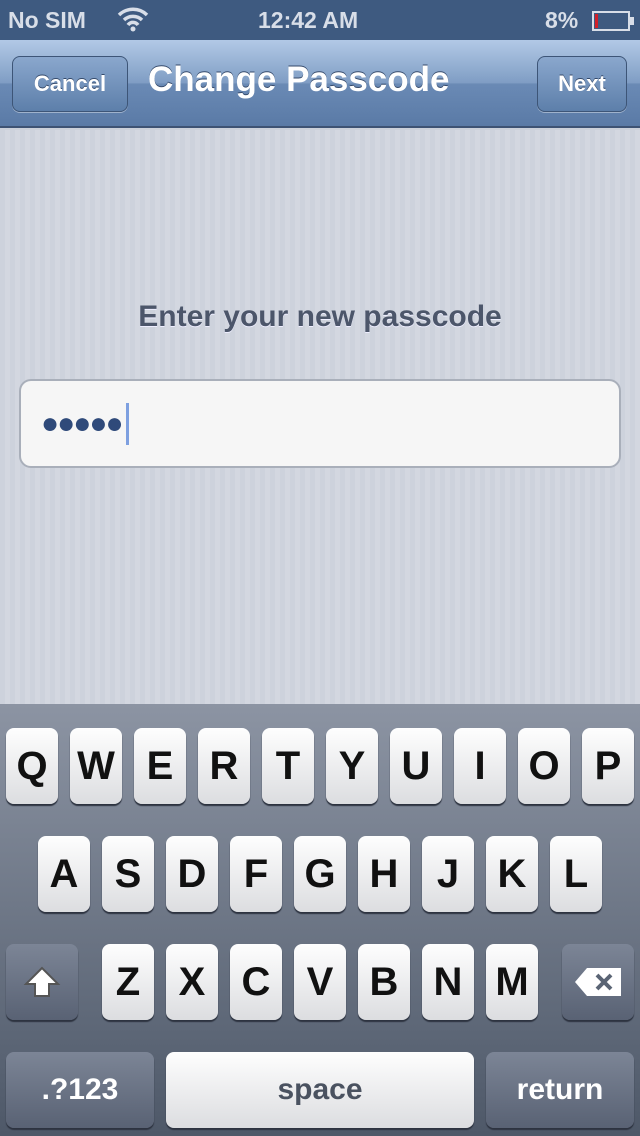  Describe the element at coordinates (80, 1090) in the screenshot. I see `numbers-key: .?123` at that location.